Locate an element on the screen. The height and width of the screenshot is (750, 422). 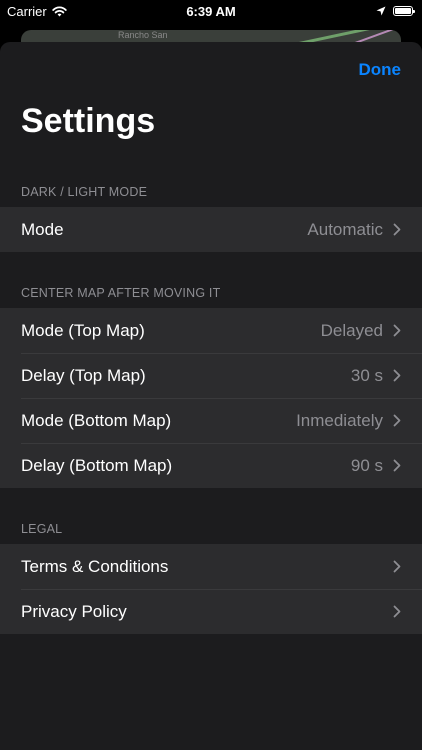
status-time: 6:39 AM is located at coordinates (211, 11).